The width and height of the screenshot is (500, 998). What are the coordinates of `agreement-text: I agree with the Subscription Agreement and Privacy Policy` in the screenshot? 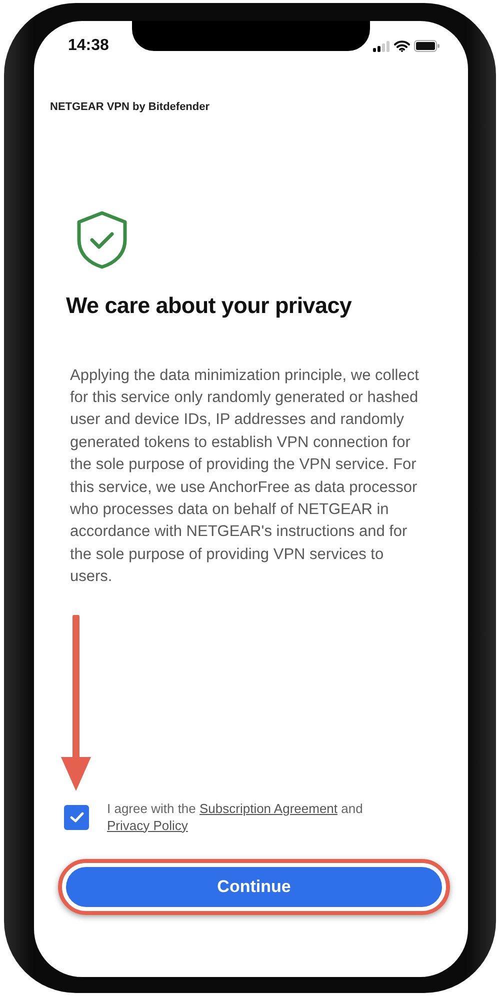 It's located at (235, 817).